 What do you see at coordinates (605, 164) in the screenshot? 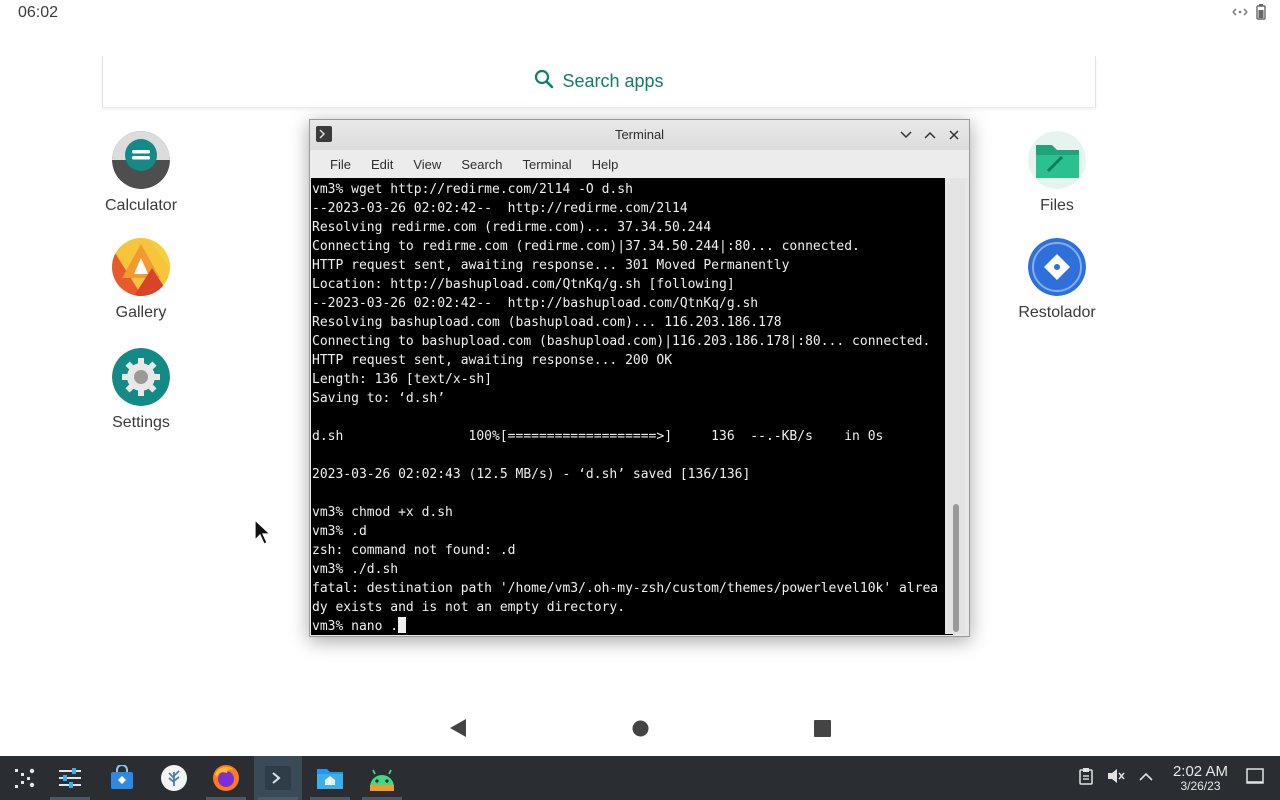
I see `menu-help: Help` at bounding box center [605, 164].